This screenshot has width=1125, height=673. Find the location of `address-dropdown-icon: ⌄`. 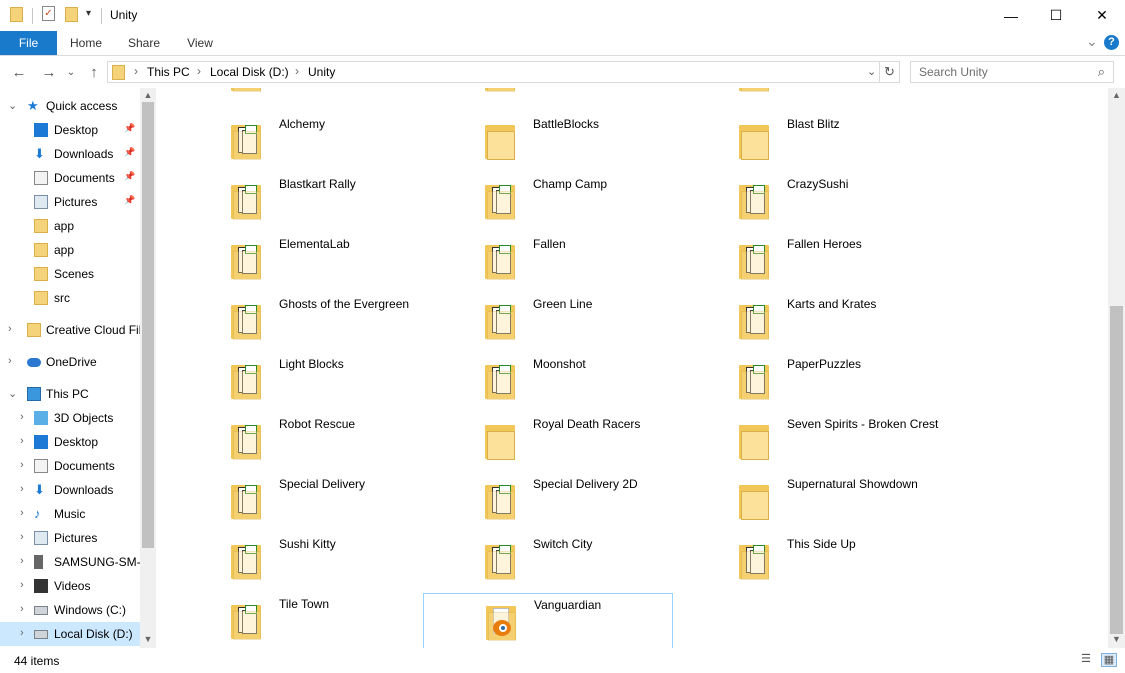

address-dropdown-icon: ⌄ is located at coordinates (871, 71).